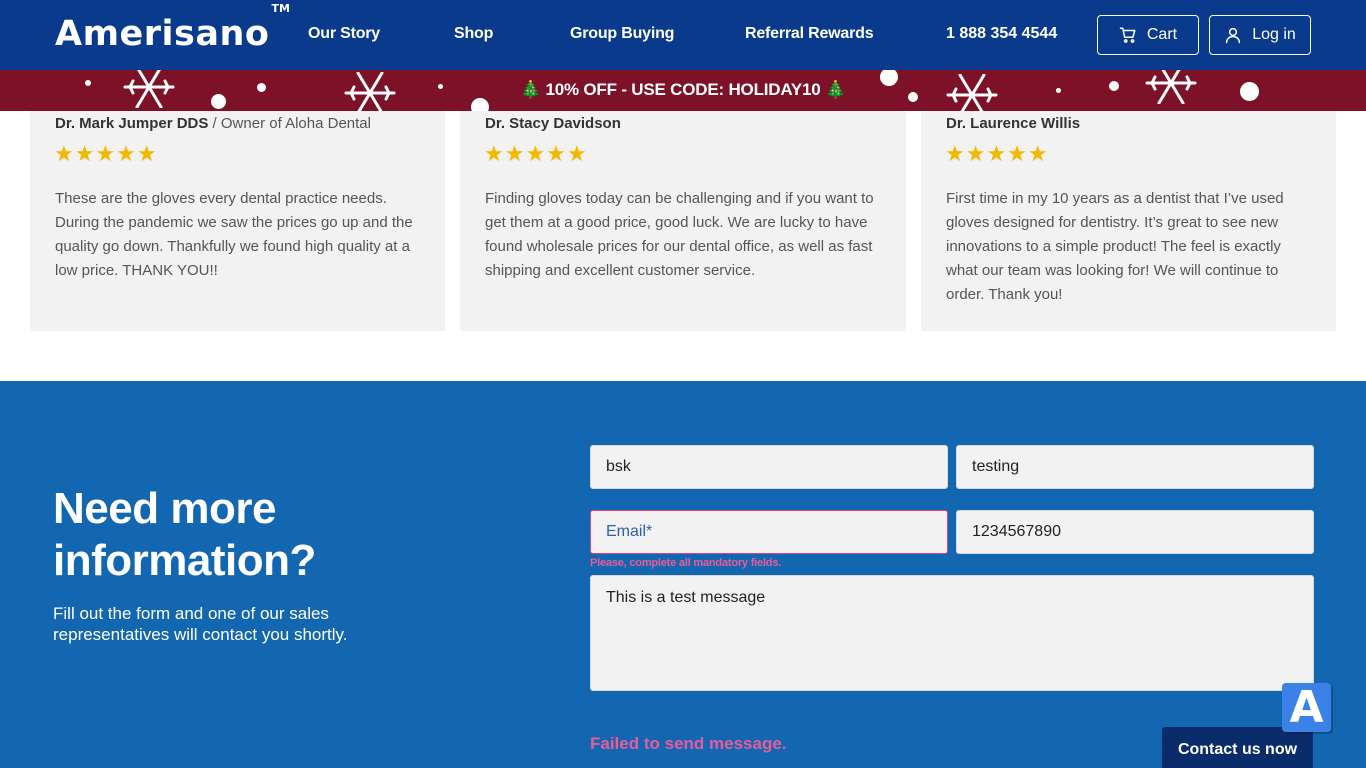 This screenshot has height=768, width=1366. What do you see at coordinates (1001, 34) in the screenshot?
I see `phone-number: 1 888 354 4544` at bounding box center [1001, 34].